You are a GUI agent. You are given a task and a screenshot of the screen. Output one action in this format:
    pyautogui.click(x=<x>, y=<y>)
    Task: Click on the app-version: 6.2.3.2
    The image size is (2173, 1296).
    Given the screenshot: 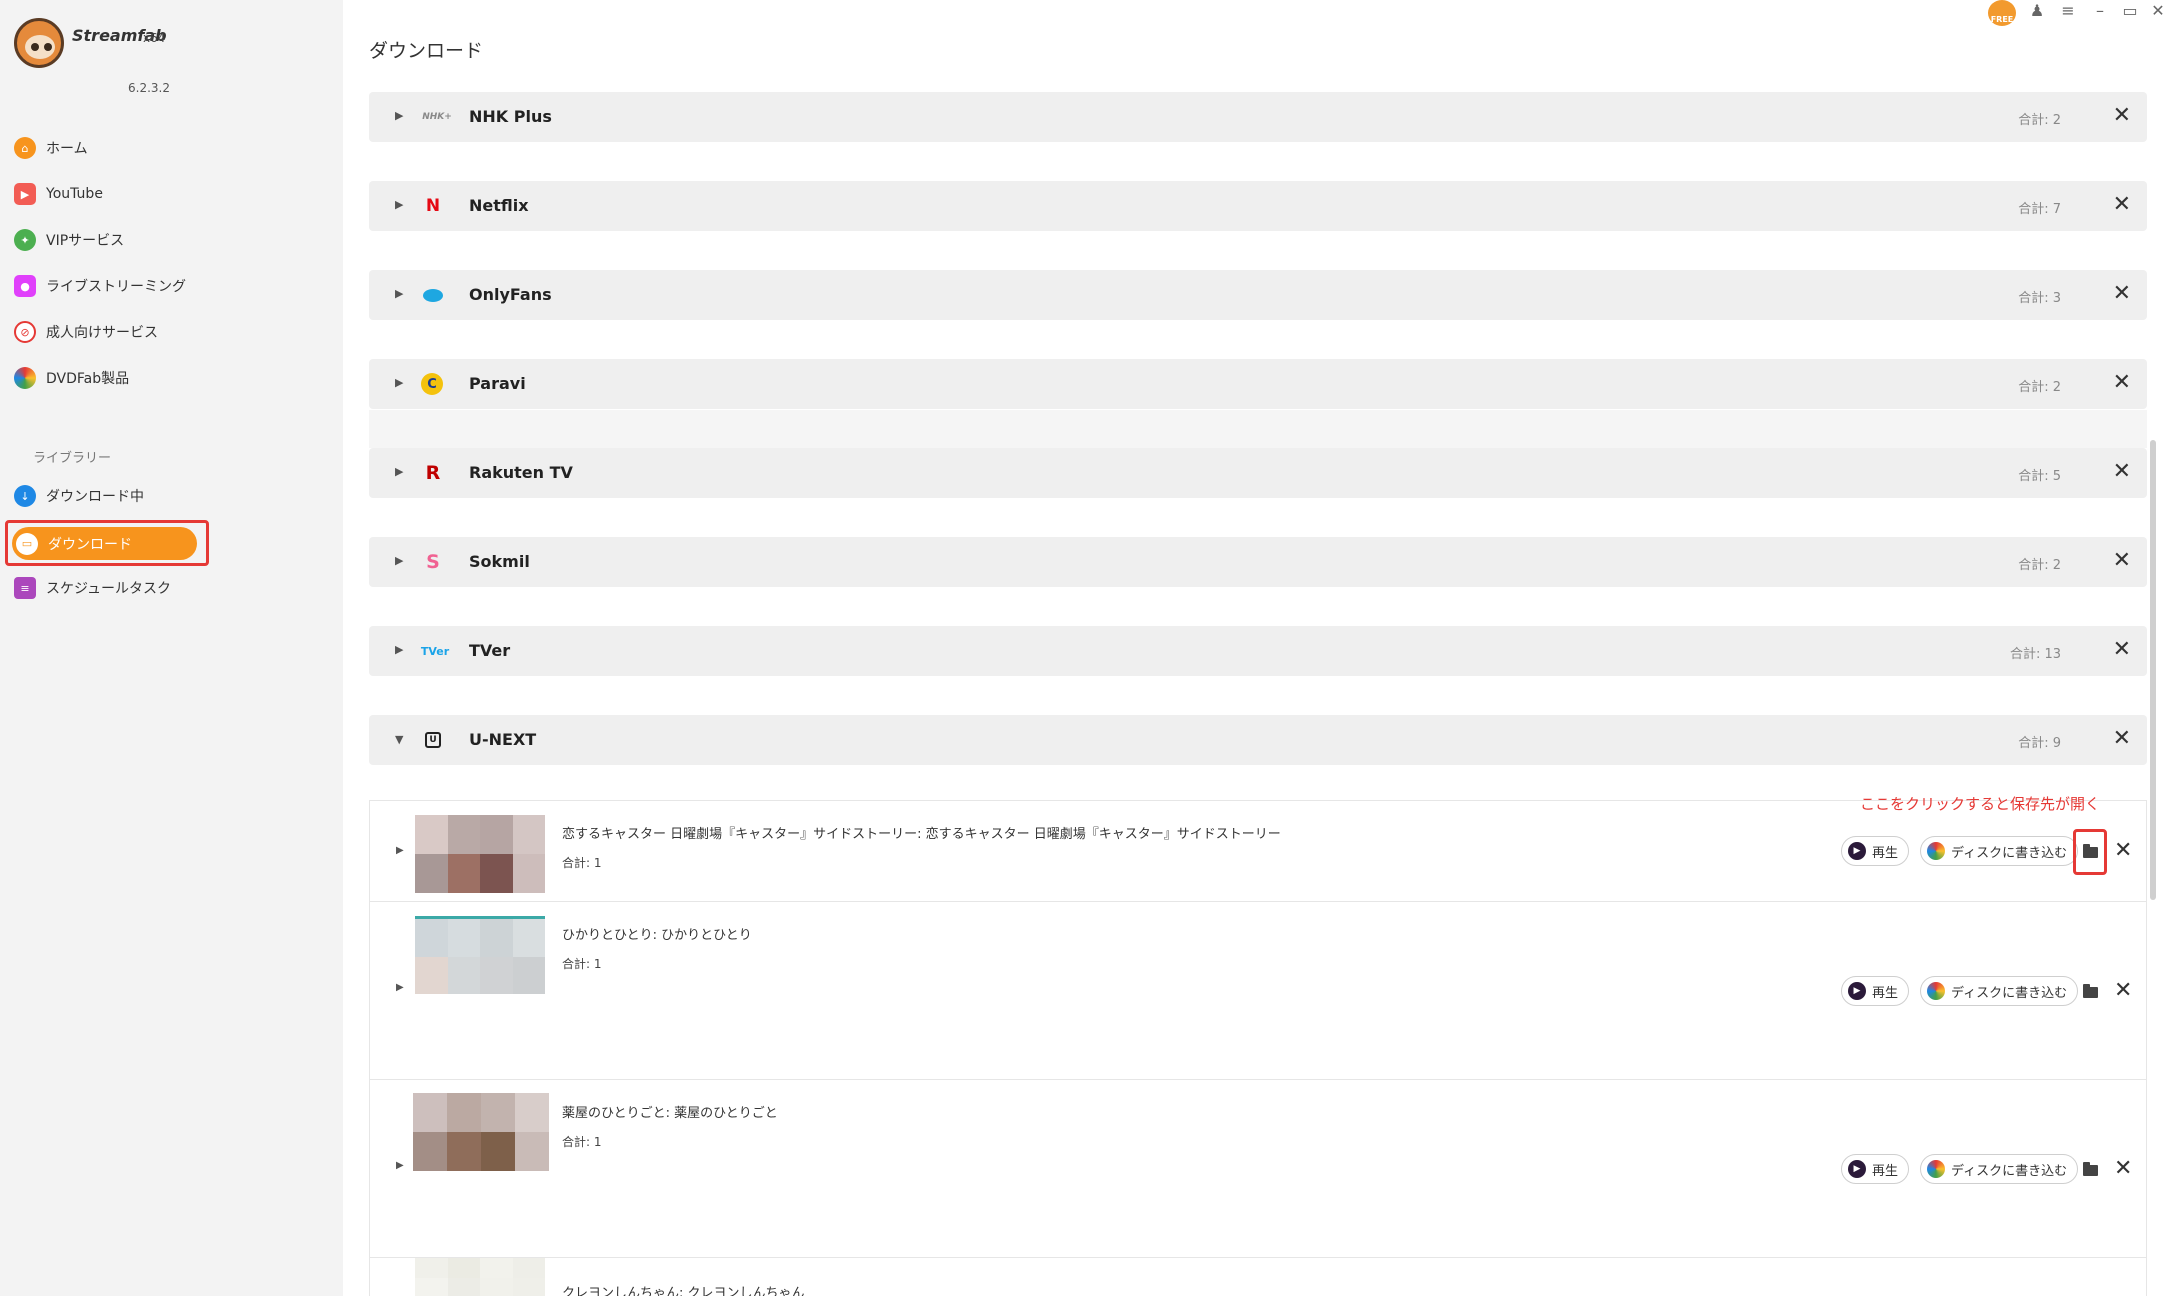 What is the action you would take?
    pyautogui.click(x=149, y=88)
    